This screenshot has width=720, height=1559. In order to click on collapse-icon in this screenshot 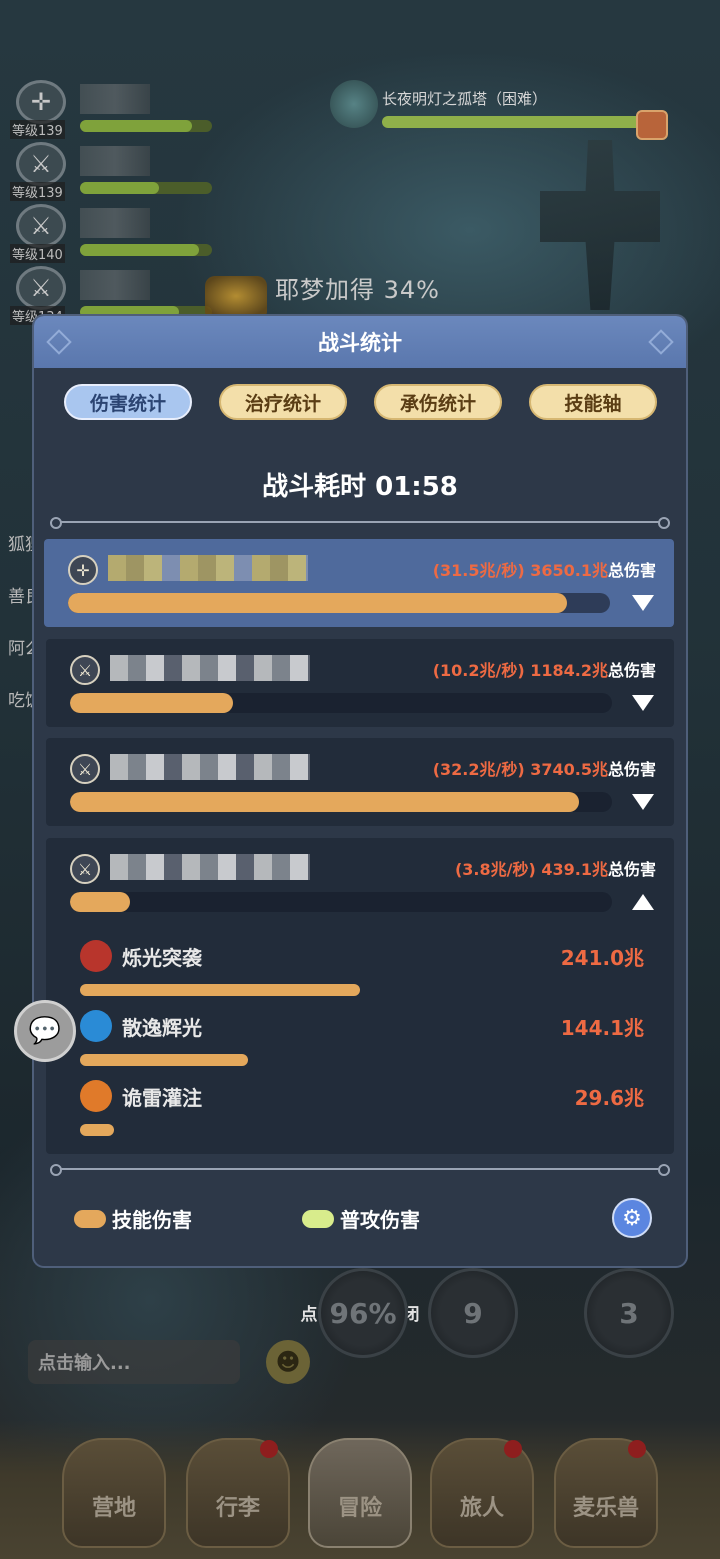, I will do `click(643, 902)`.